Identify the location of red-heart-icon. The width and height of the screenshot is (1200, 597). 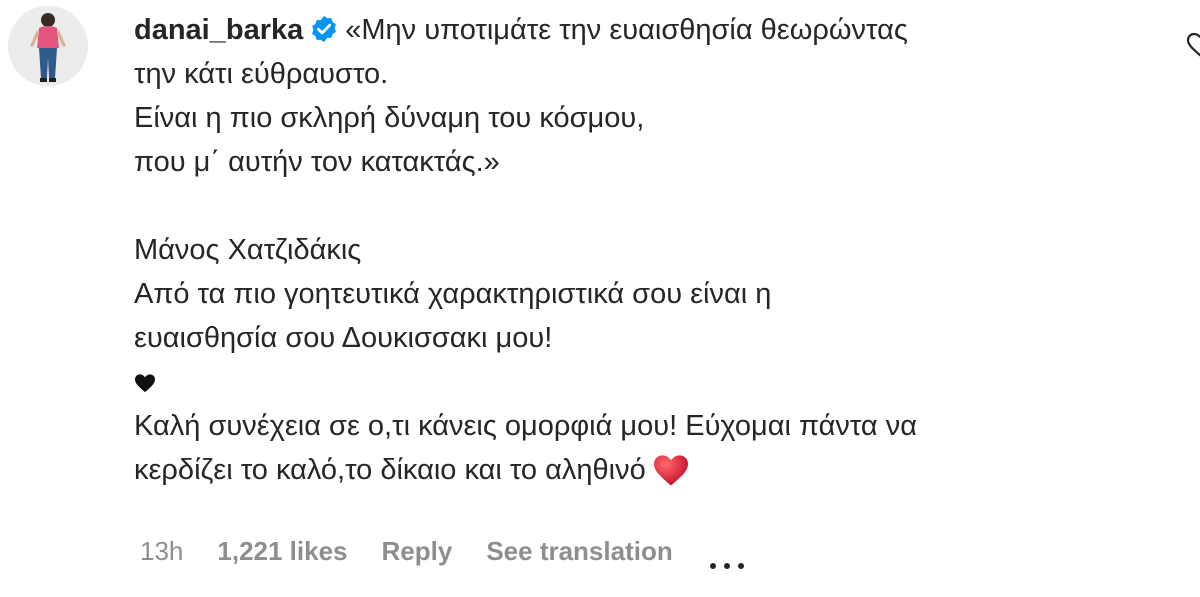
(671, 470).